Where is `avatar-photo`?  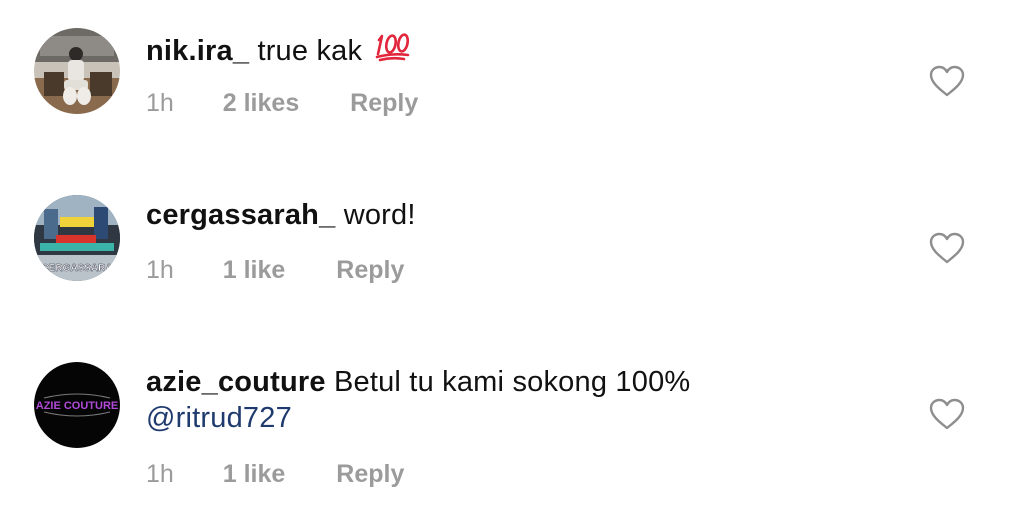 avatar-photo is located at coordinates (77, 71).